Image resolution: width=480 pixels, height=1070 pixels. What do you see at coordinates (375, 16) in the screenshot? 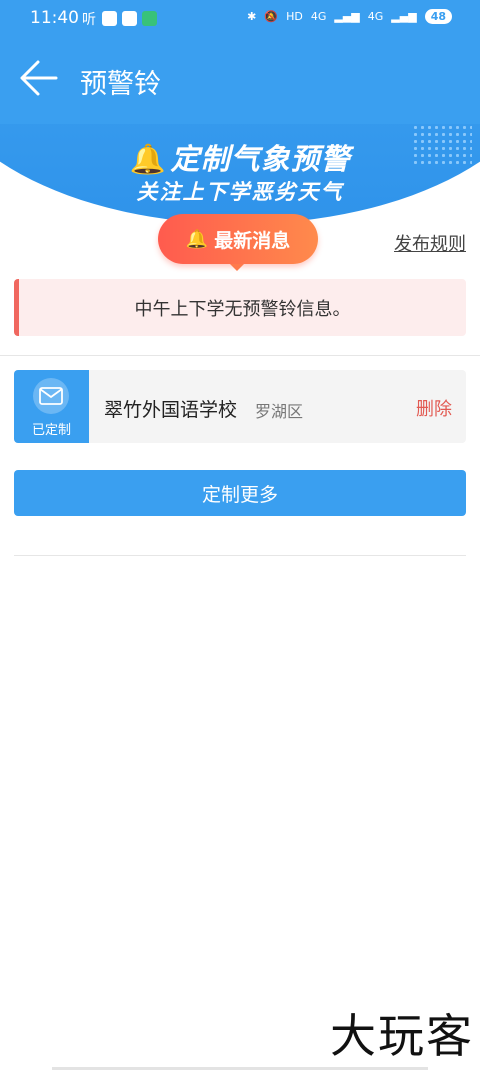
I see `network-label-2: 4G` at bounding box center [375, 16].